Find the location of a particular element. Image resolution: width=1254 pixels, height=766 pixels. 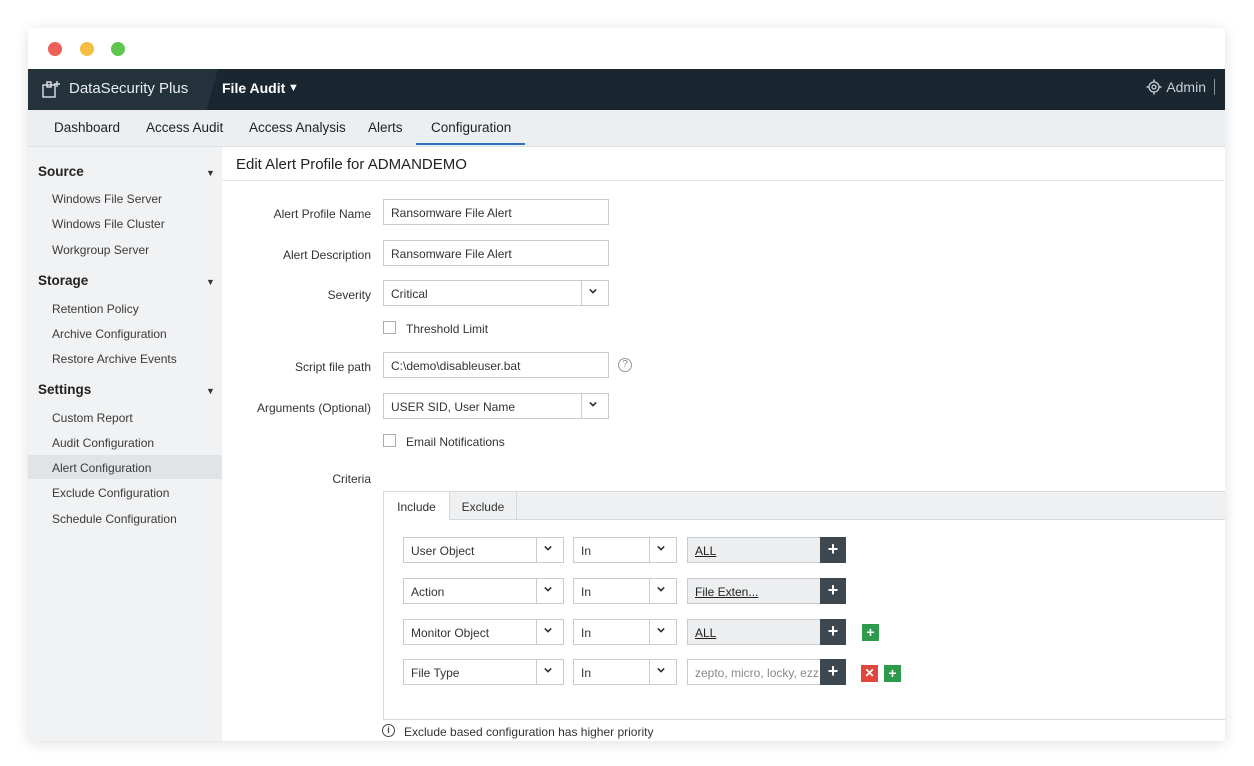

criteria-field-value: Action is located at coordinates (428, 592).